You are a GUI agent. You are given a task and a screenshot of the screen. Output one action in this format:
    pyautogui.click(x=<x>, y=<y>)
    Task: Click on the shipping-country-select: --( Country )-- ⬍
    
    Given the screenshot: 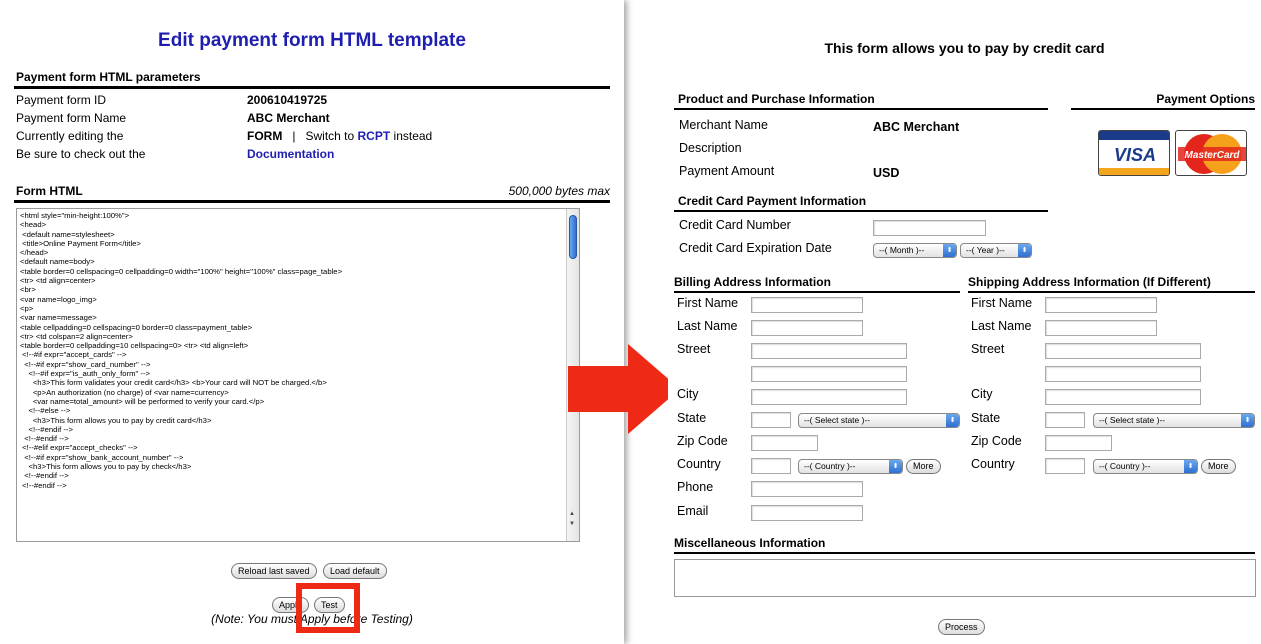 What is the action you would take?
    pyautogui.click(x=1145, y=466)
    